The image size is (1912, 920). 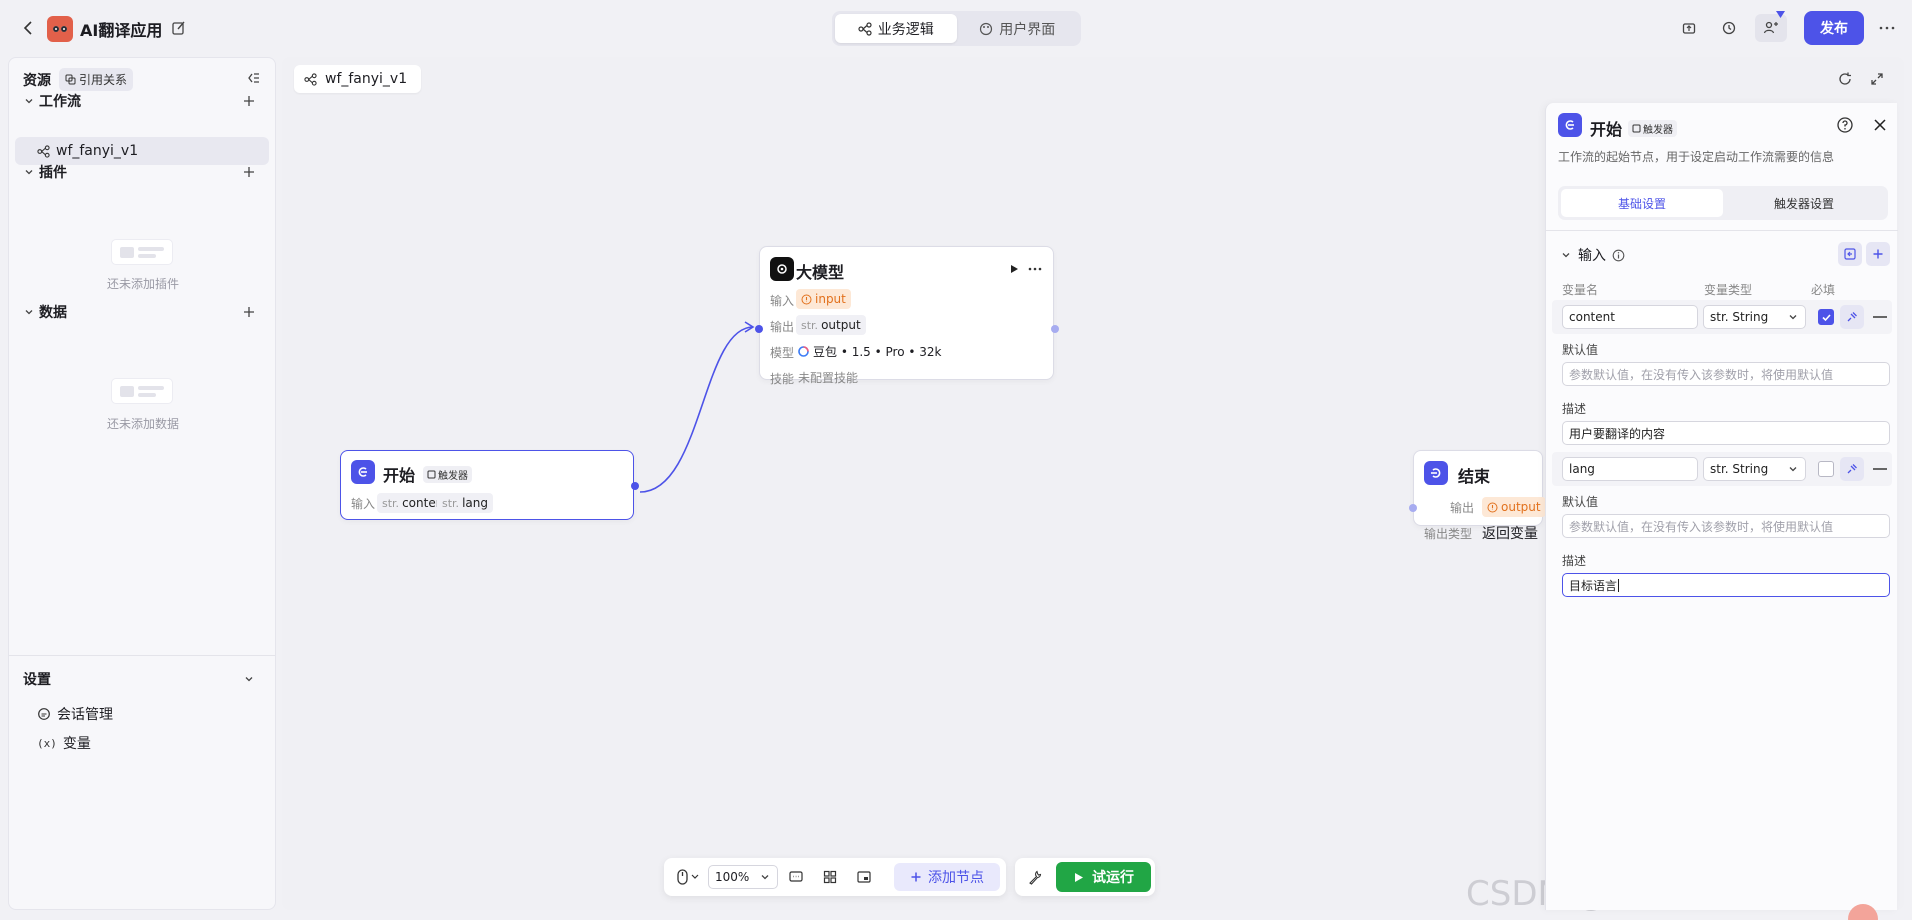 What do you see at coordinates (828, 378) in the screenshot?
I see `llm-skill-value: 未配置技能` at bounding box center [828, 378].